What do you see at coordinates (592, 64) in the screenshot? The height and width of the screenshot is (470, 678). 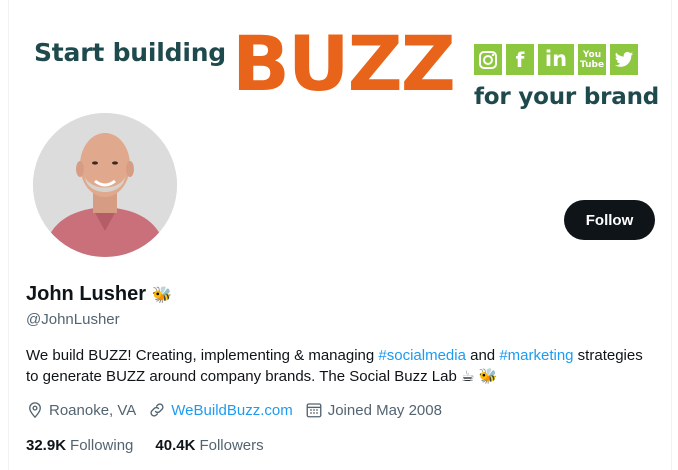 I see `youtube-icon-bottom: Tube` at bounding box center [592, 64].